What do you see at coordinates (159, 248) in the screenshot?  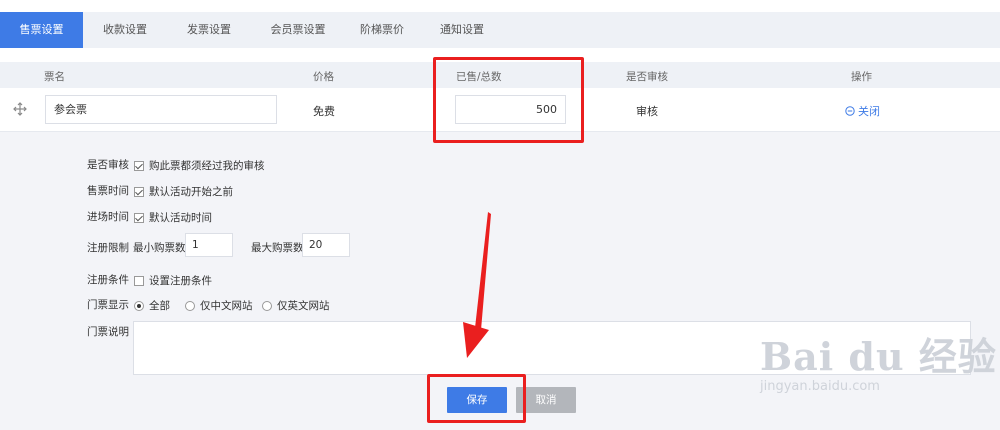 I see `min-tickets-label: 最小购票数` at bounding box center [159, 248].